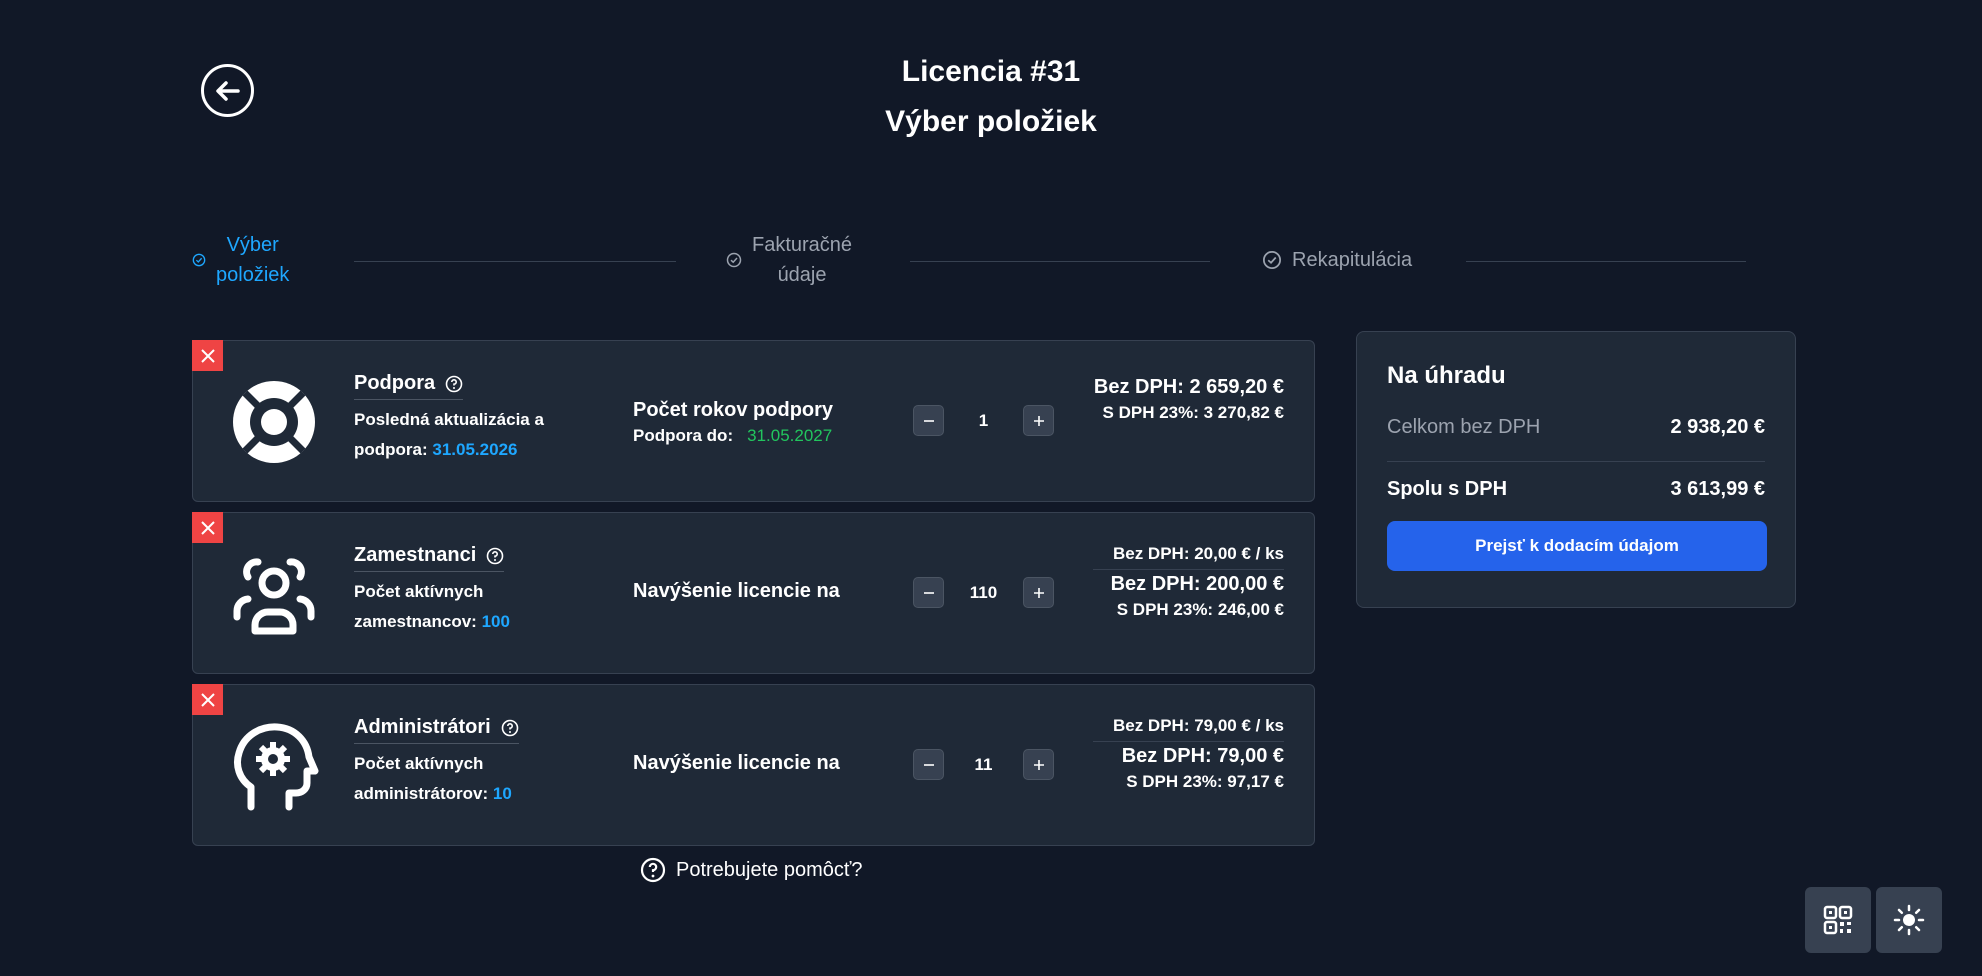  What do you see at coordinates (991, 121) in the screenshot?
I see `page-subtitle: Výber položiek` at bounding box center [991, 121].